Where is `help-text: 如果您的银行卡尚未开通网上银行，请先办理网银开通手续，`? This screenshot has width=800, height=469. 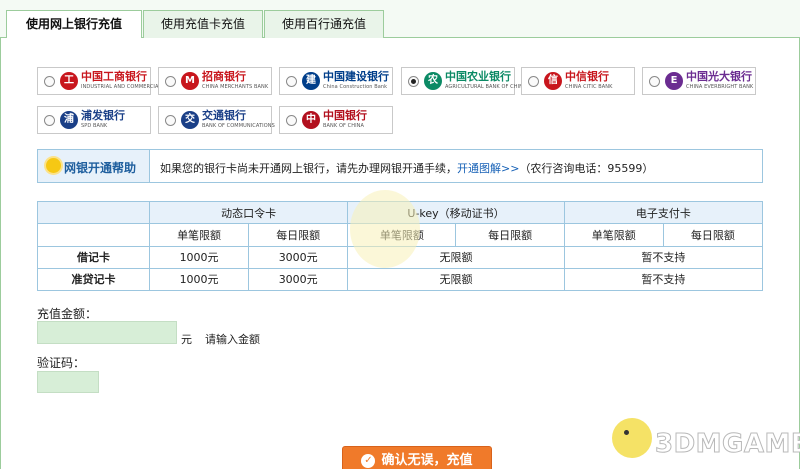 help-text: 如果您的银行卡尚未开通网上银行，请先办理网银开通手续， is located at coordinates (308, 168).